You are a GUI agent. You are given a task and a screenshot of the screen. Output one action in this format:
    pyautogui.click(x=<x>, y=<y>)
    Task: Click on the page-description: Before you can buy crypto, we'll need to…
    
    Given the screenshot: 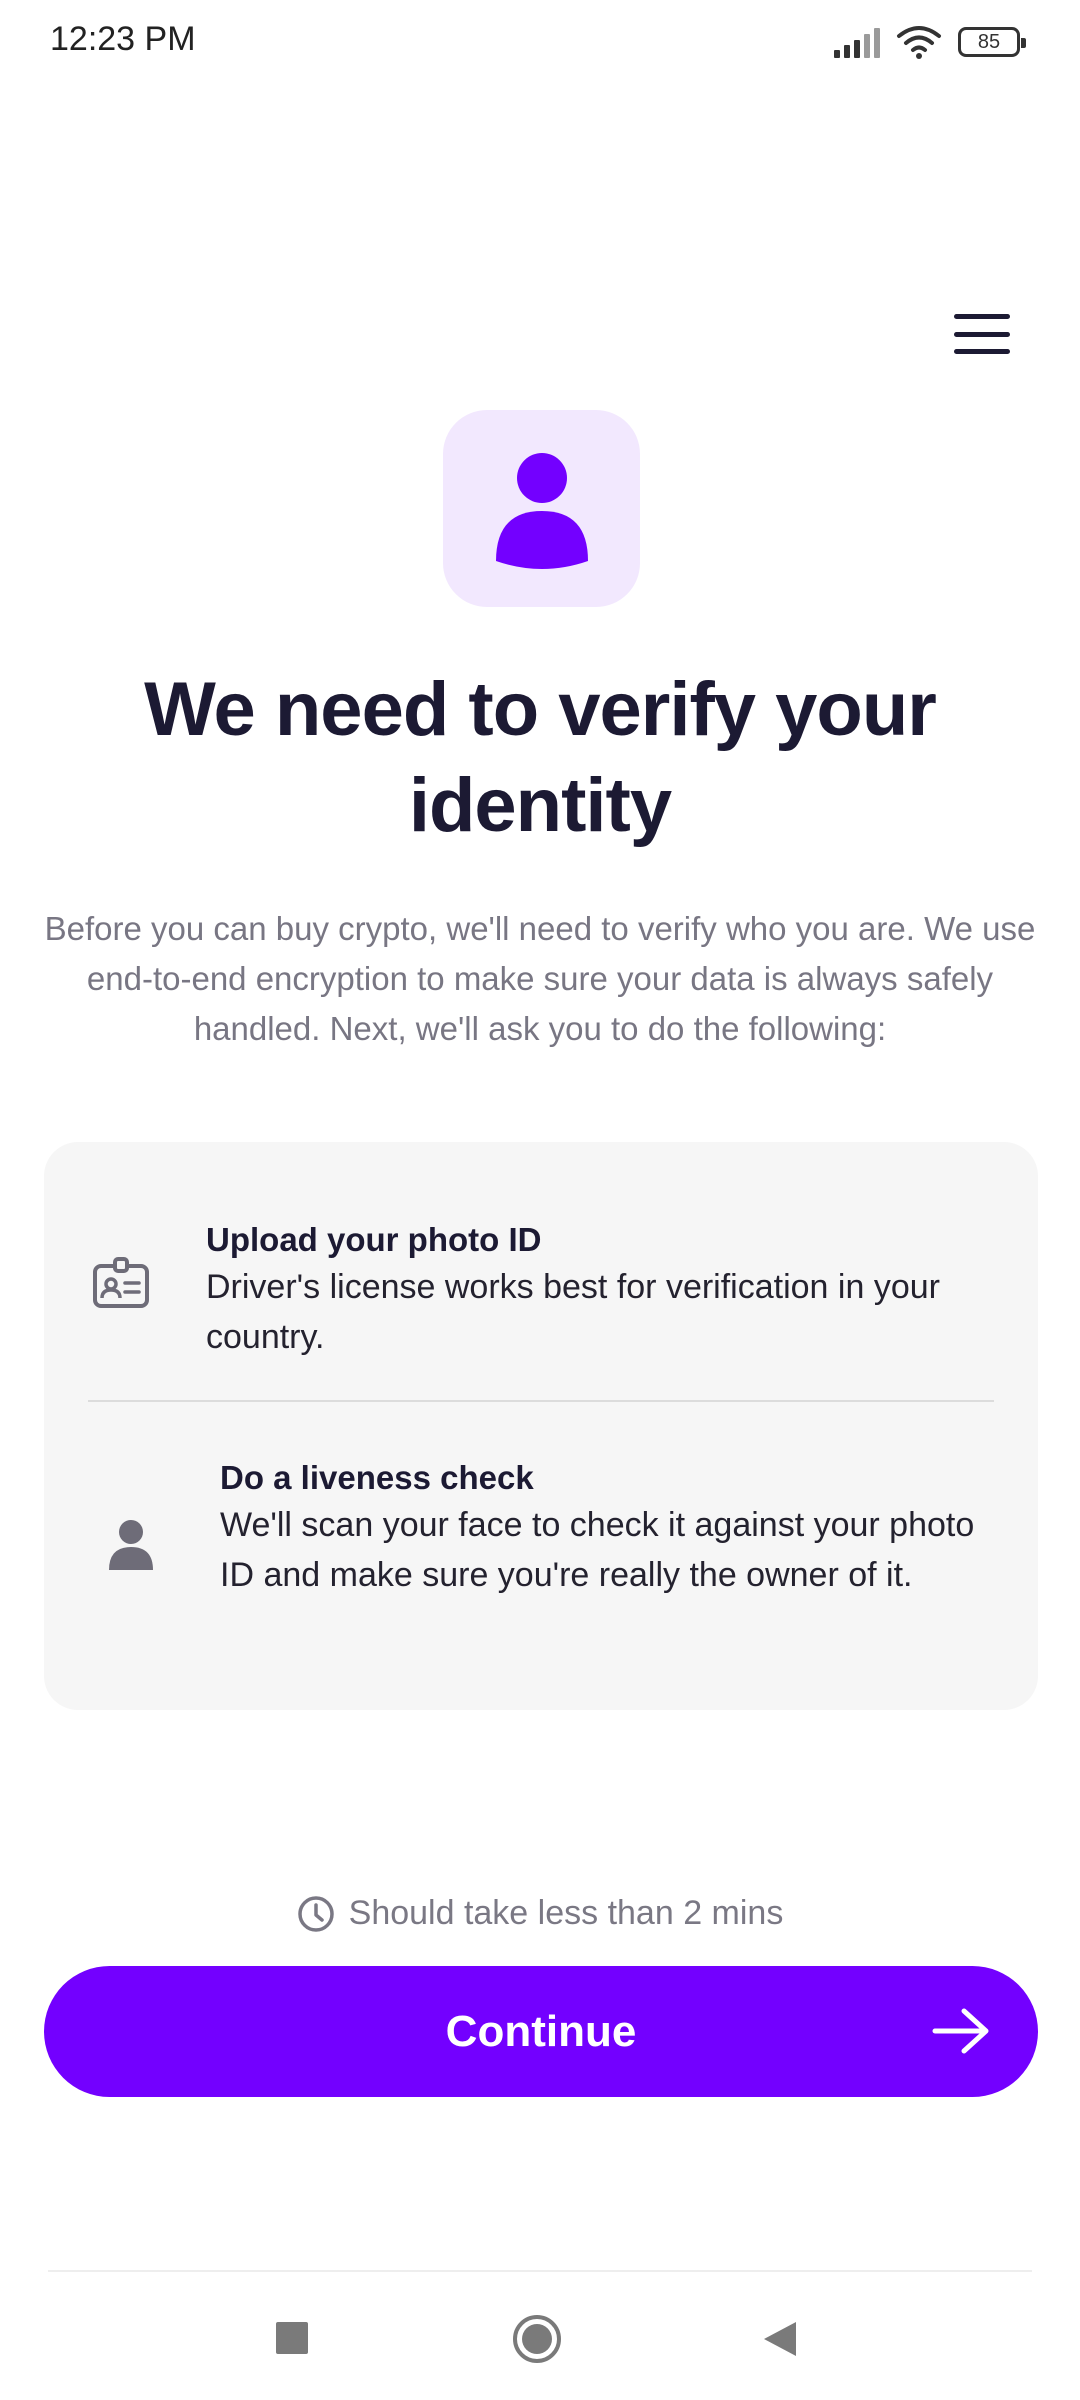 What is the action you would take?
    pyautogui.click(x=540, y=978)
    